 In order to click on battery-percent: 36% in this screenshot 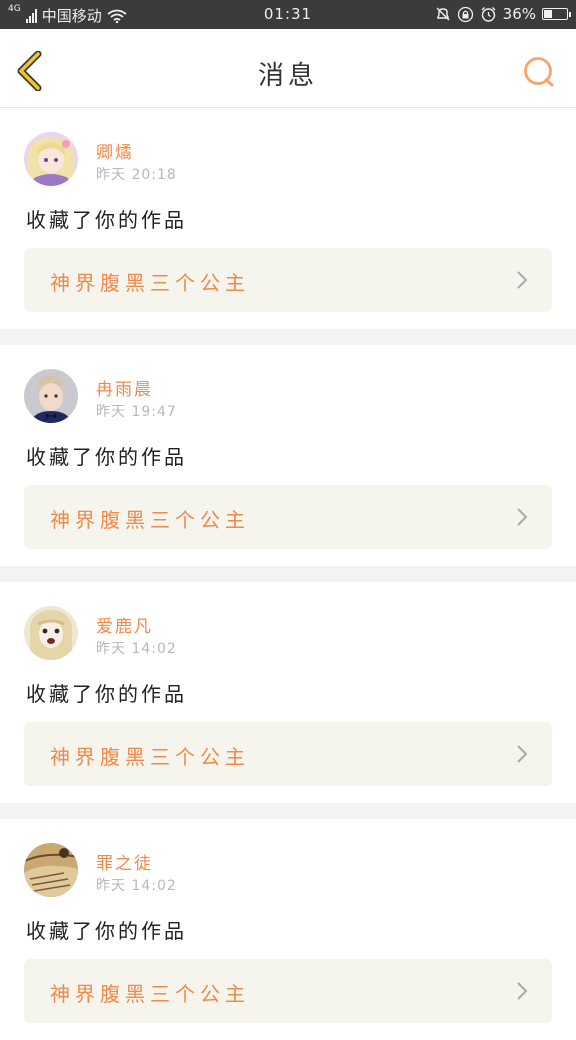, I will do `click(519, 14)`.